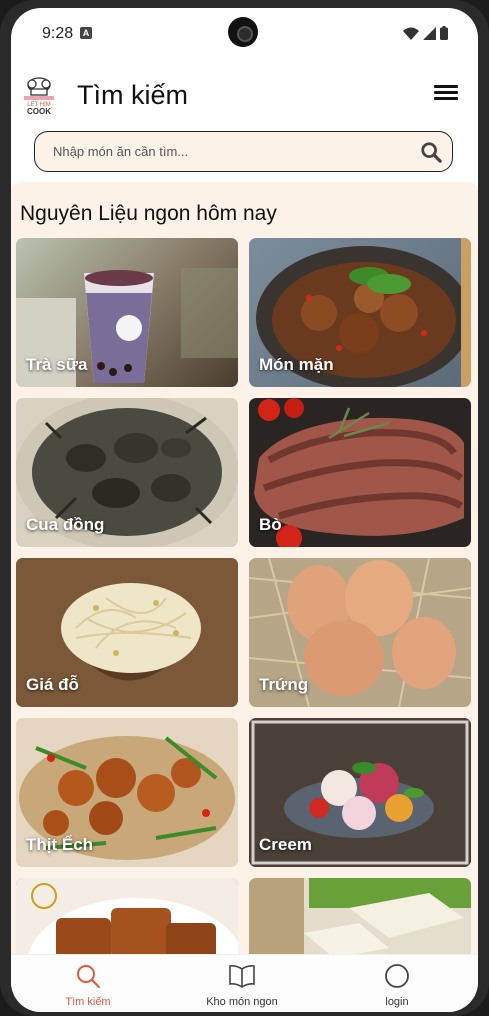  I want to click on category-card-thit-ech: Thịt Ếch, so click(127, 792).